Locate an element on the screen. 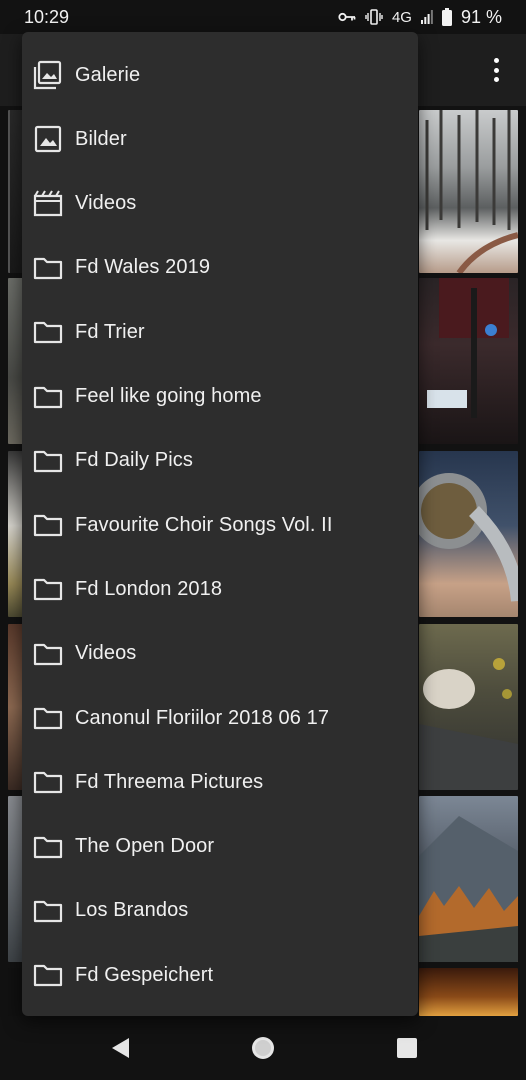 The width and height of the screenshot is (526, 1080). gallery-icon is located at coordinates (48, 75).